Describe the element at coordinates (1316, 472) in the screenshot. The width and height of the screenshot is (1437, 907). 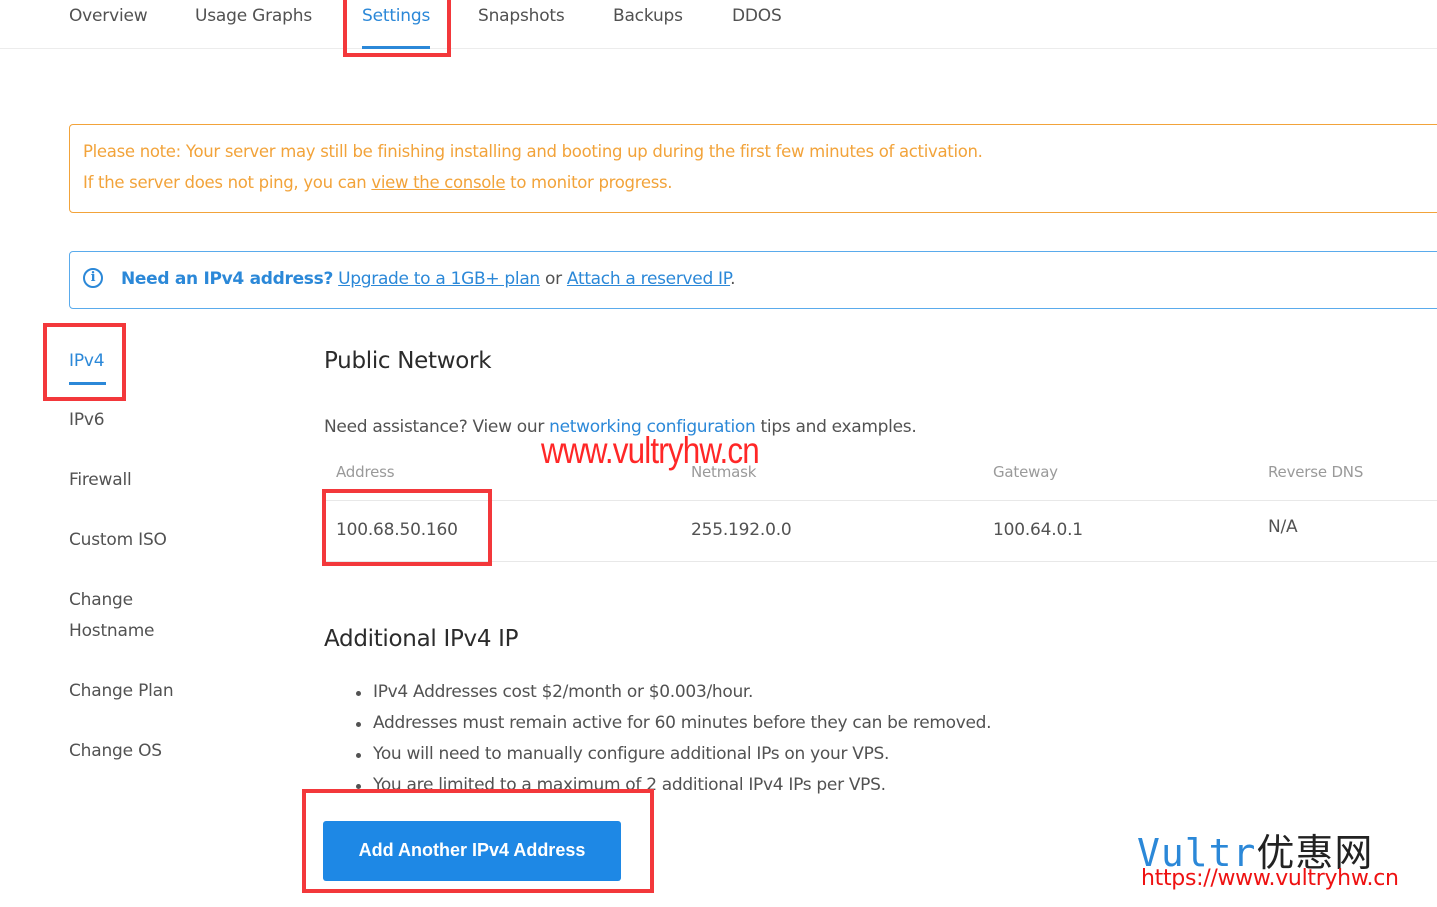
I see `column-header-reverse-dns: Reverse DNS` at that location.